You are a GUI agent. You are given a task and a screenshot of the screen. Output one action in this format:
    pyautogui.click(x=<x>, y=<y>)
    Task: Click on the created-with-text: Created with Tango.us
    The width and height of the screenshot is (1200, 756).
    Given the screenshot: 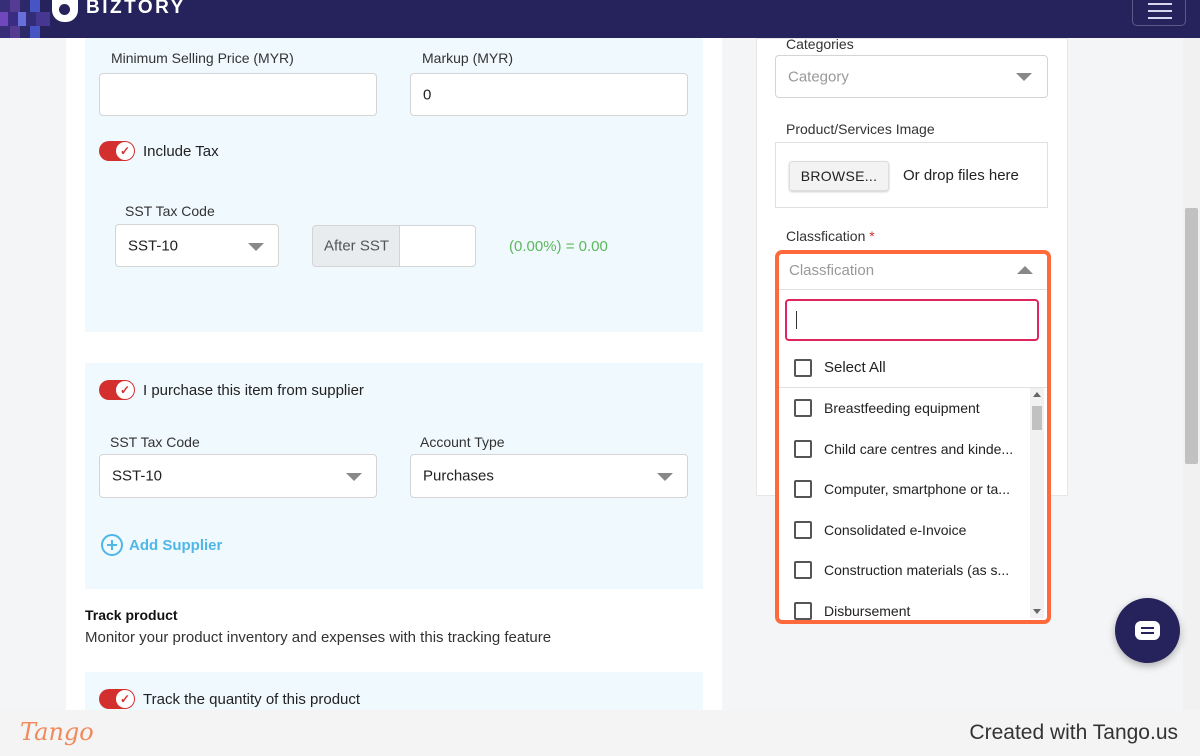 What is the action you would take?
    pyautogui.click(x=1073, y=732)
    